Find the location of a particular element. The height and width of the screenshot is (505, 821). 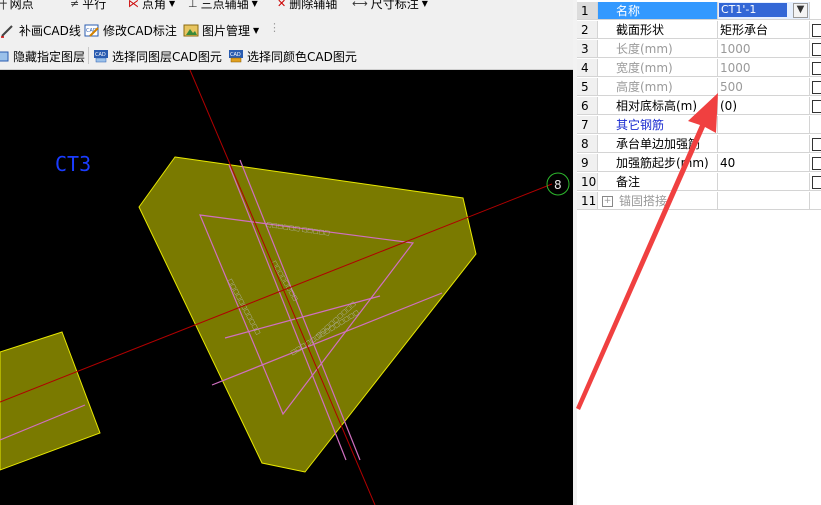

toolbar-bottom: 隐藏指定图层 CAD 选择同图层CAD图元 CAD 选择同颜色CAD图元 is located at coordinates (286, 56).